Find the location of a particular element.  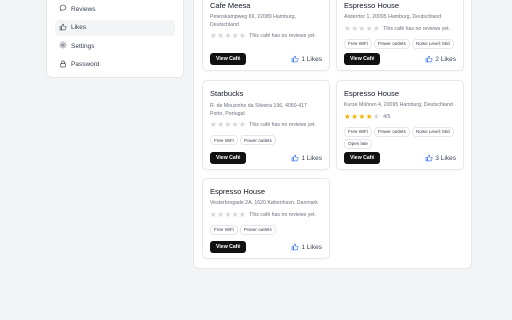

sidebar-item-password: Password is located at coordinates (115, 65).